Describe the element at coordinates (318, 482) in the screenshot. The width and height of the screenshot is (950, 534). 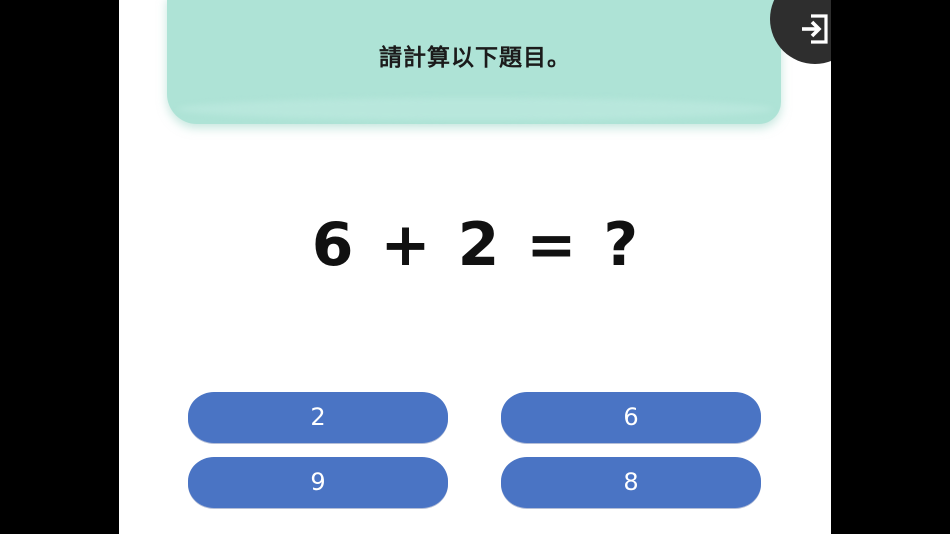
I see `answer-button: 9` at that location.